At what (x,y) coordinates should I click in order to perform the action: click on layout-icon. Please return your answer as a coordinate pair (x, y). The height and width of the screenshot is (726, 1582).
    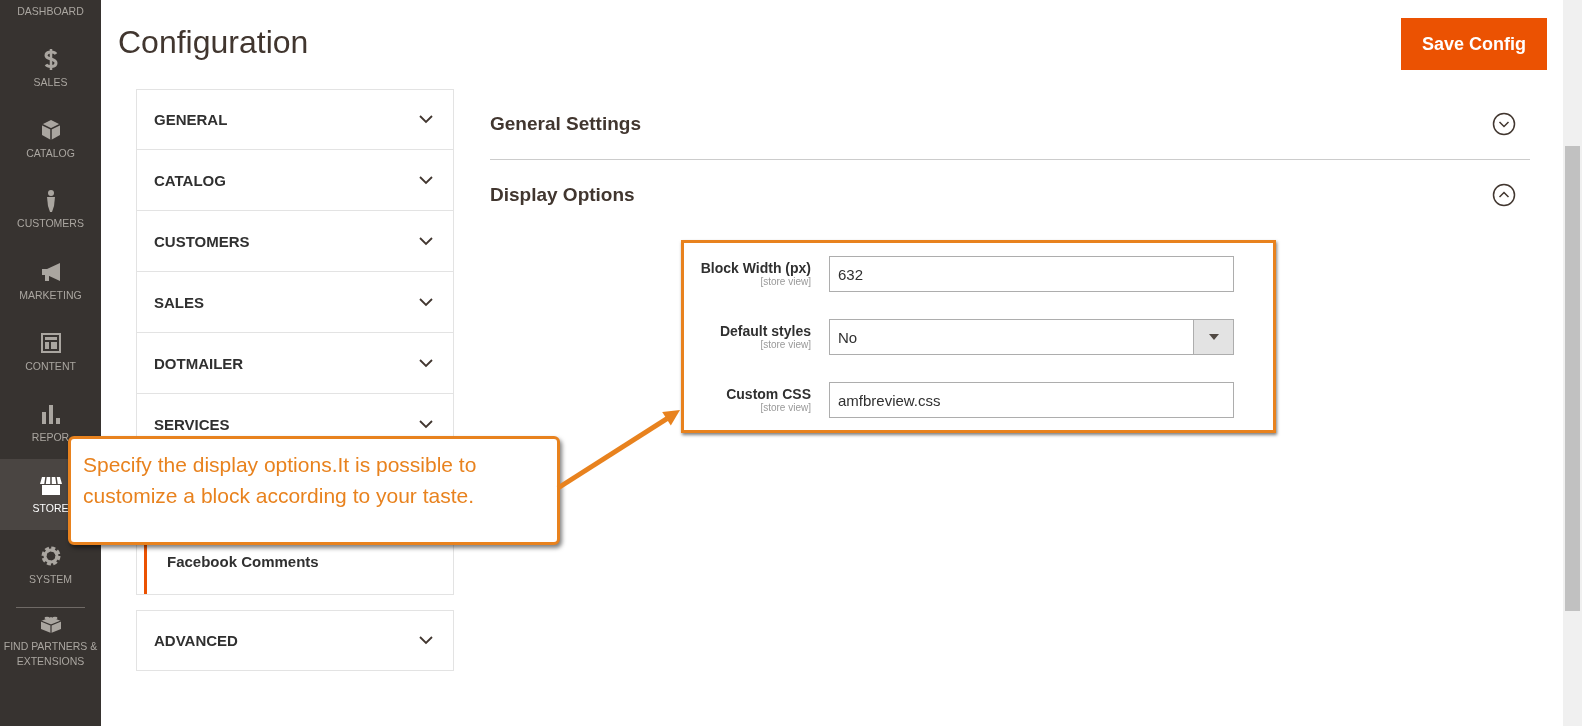
    Looking at the image, I should click on (50, 343).